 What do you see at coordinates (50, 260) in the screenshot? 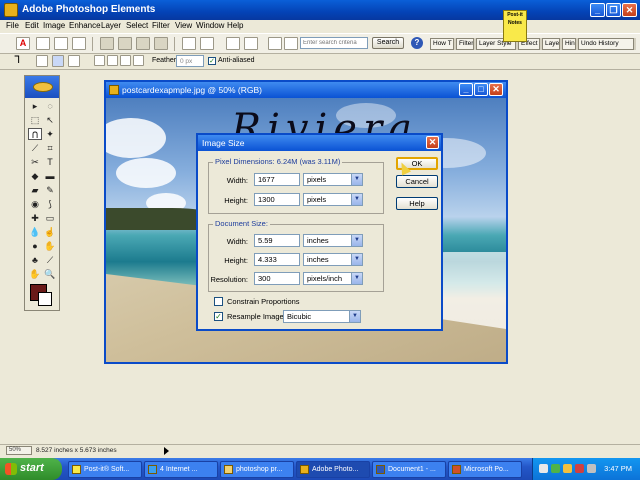
I see `eyedropper-tool-icon: ⟋` at bounding box center [50, 260].